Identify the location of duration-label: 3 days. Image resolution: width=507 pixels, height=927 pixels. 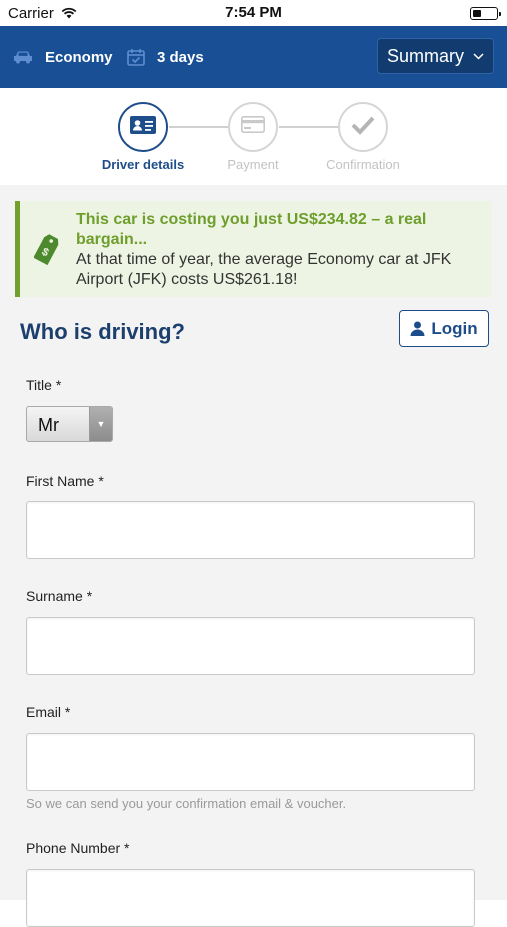
(180, 57).